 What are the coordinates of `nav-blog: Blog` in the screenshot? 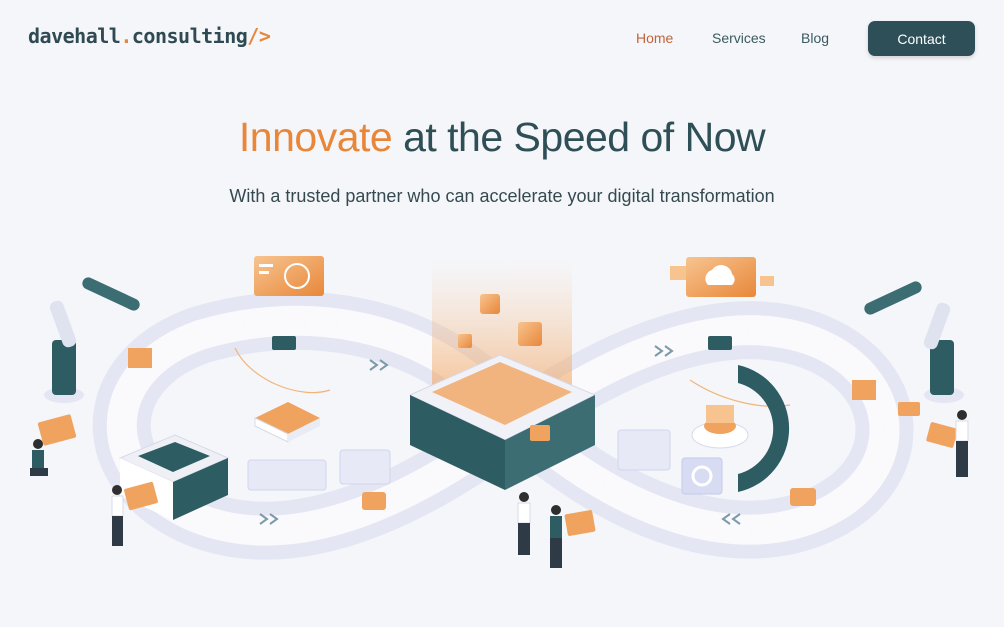 It's located at (815, 38).